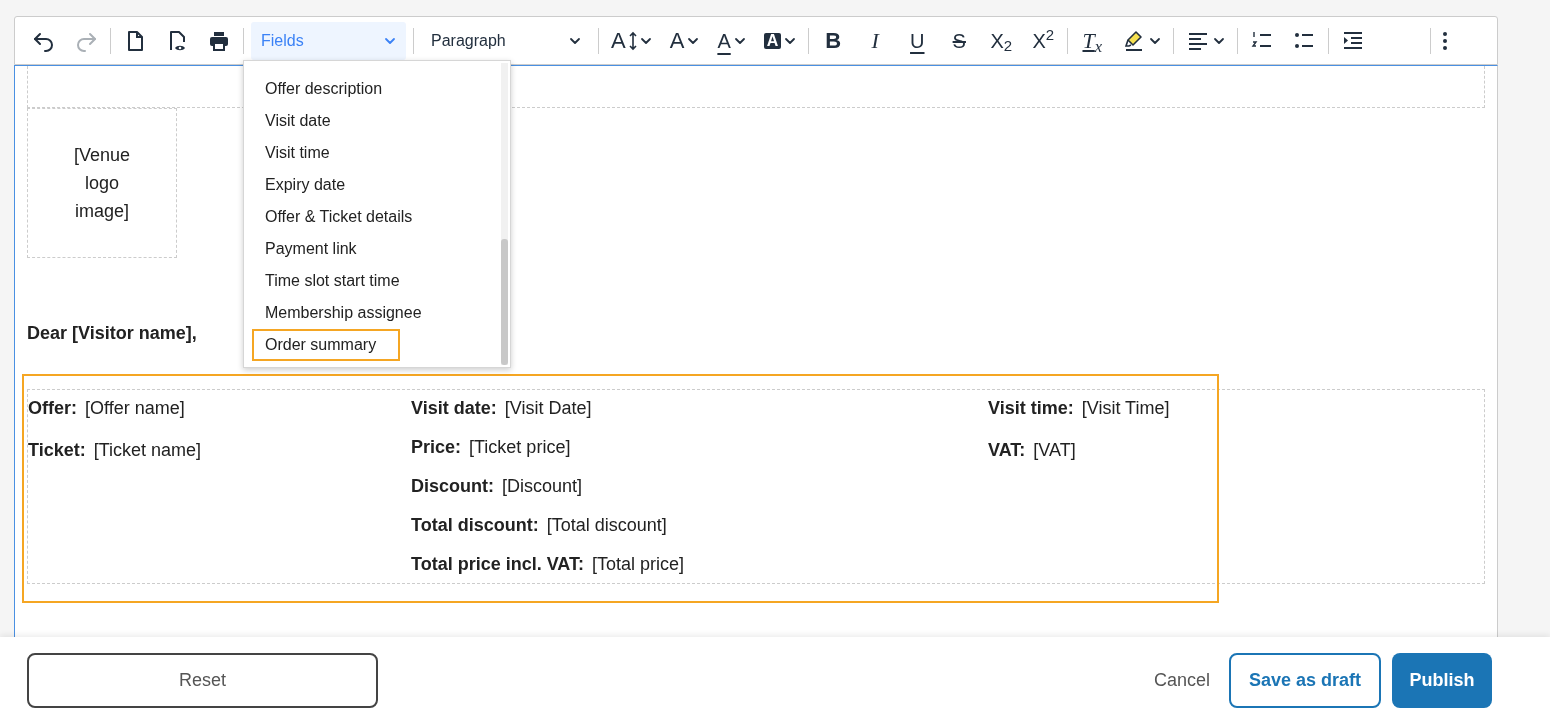  Describe the element at coordinates (699, 524) in the screenshot. I see `summary-field: Total discount: [Total discount]` at that location.